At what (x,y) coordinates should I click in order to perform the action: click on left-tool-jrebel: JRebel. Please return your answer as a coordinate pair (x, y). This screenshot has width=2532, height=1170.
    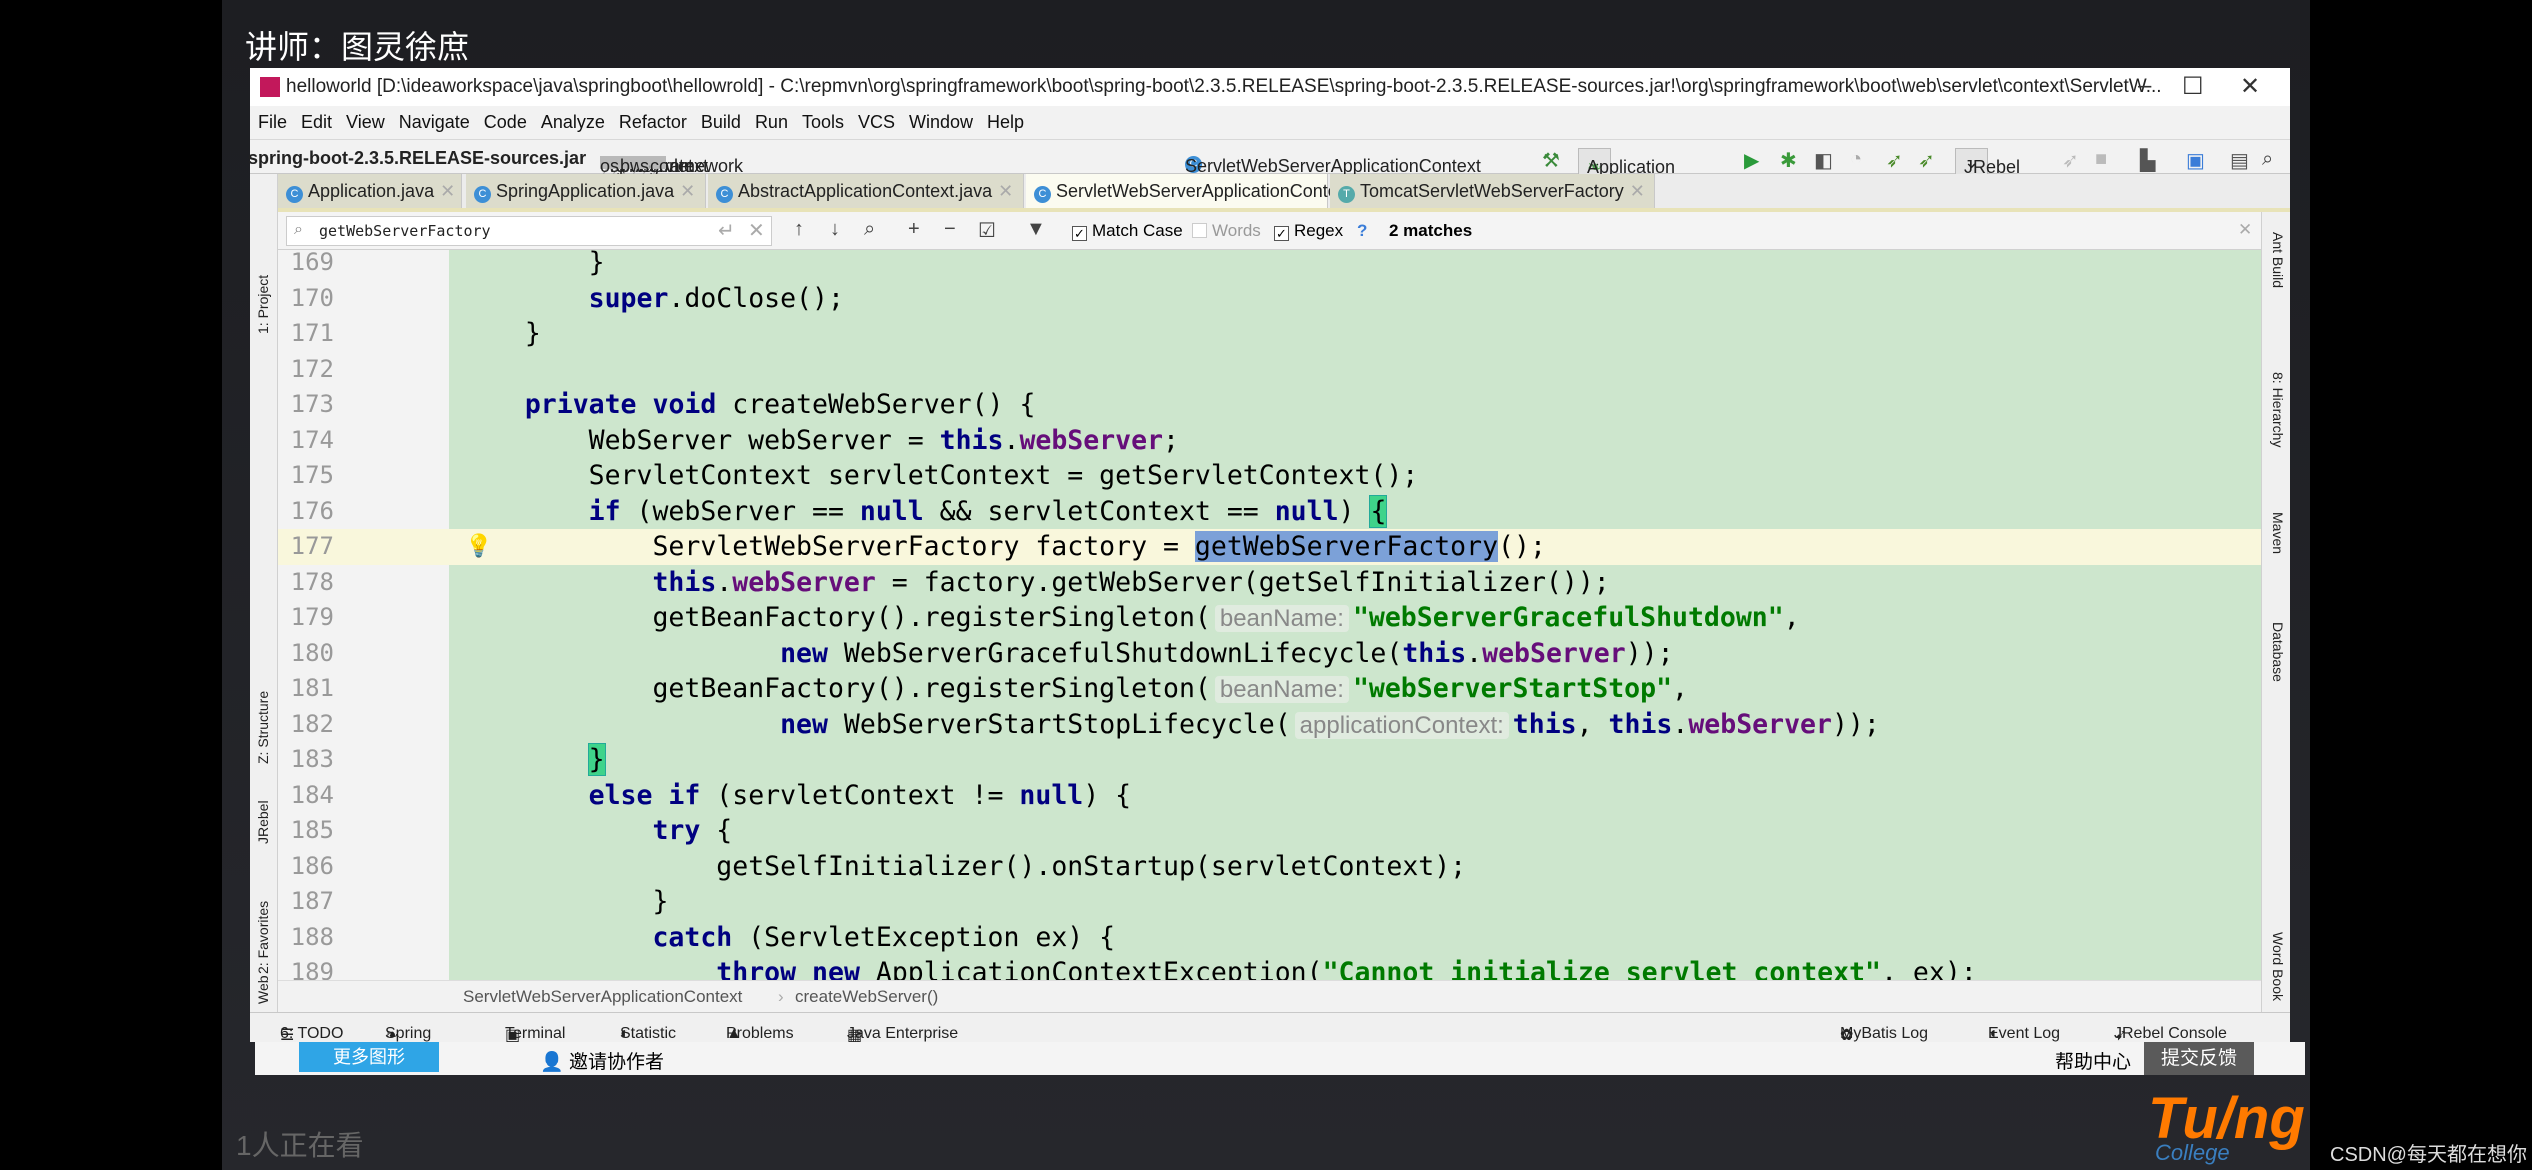
    Looking at the image, I should click on (263, 822).